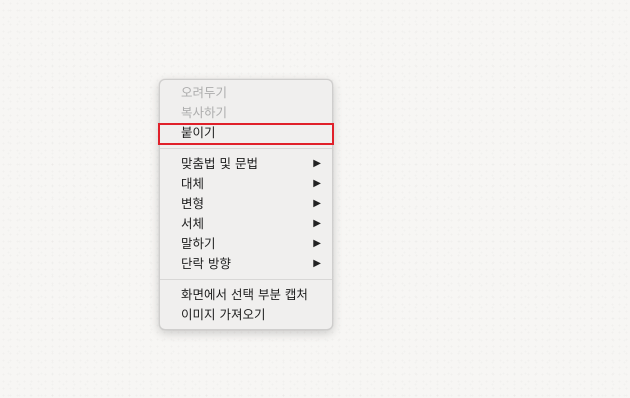 The width and height of the screenshot is (630, 398). I want to click on menu-item-label: 대체, so click(193, 183).